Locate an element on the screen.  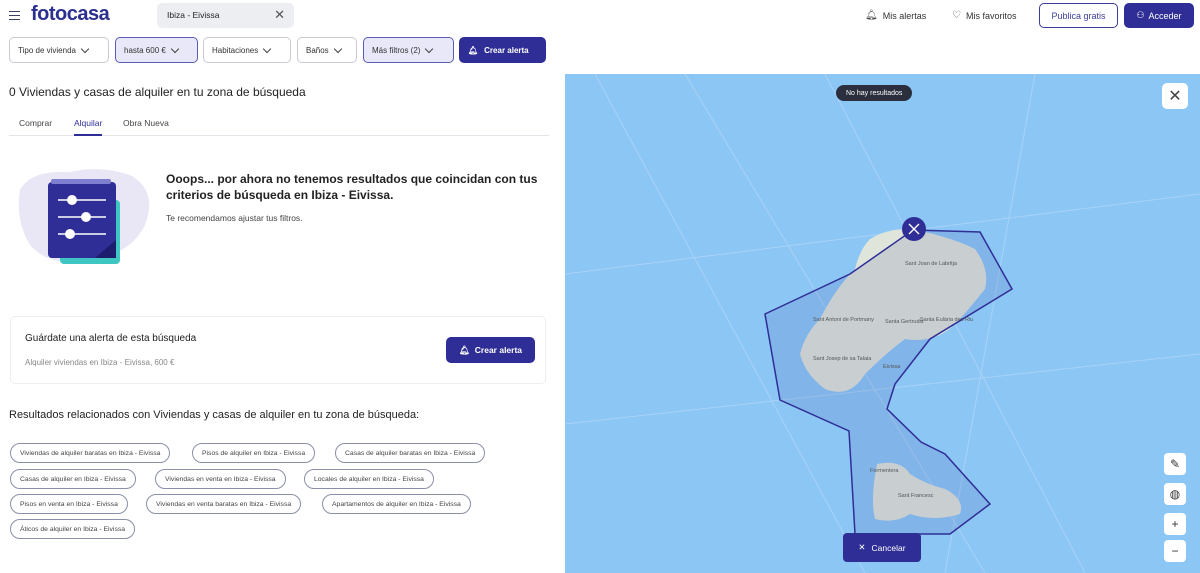
related-chip: Pisos en venta en Ibiza - Eivissa is located at coordinates (69, 504).